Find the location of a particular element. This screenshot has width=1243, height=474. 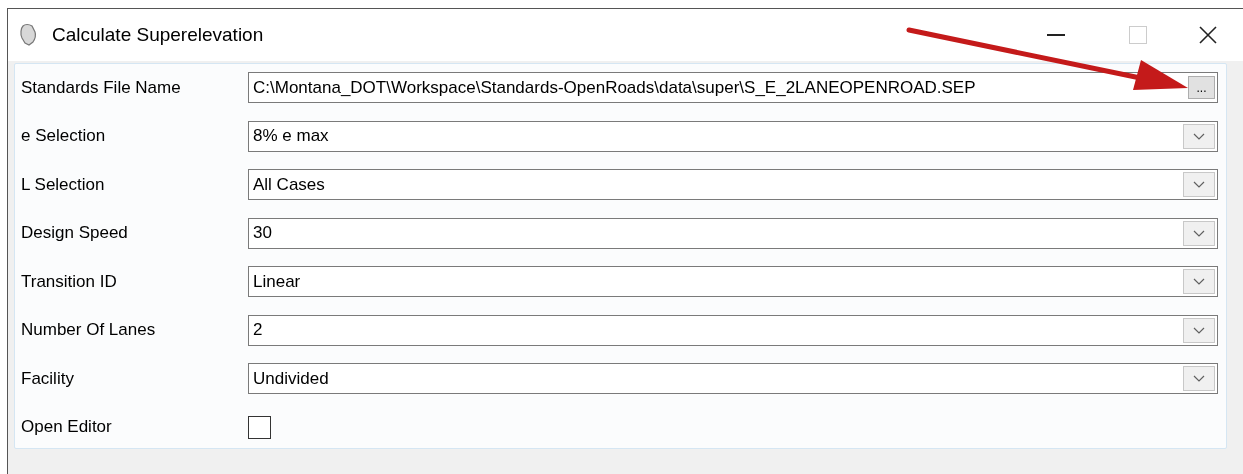

file-path-text: C:\Montana_DOT\Workspace\Standards-OpenRoads\data\super\S_E_2LANEOPENROAD.SEP is located at coordinates (615, 87).